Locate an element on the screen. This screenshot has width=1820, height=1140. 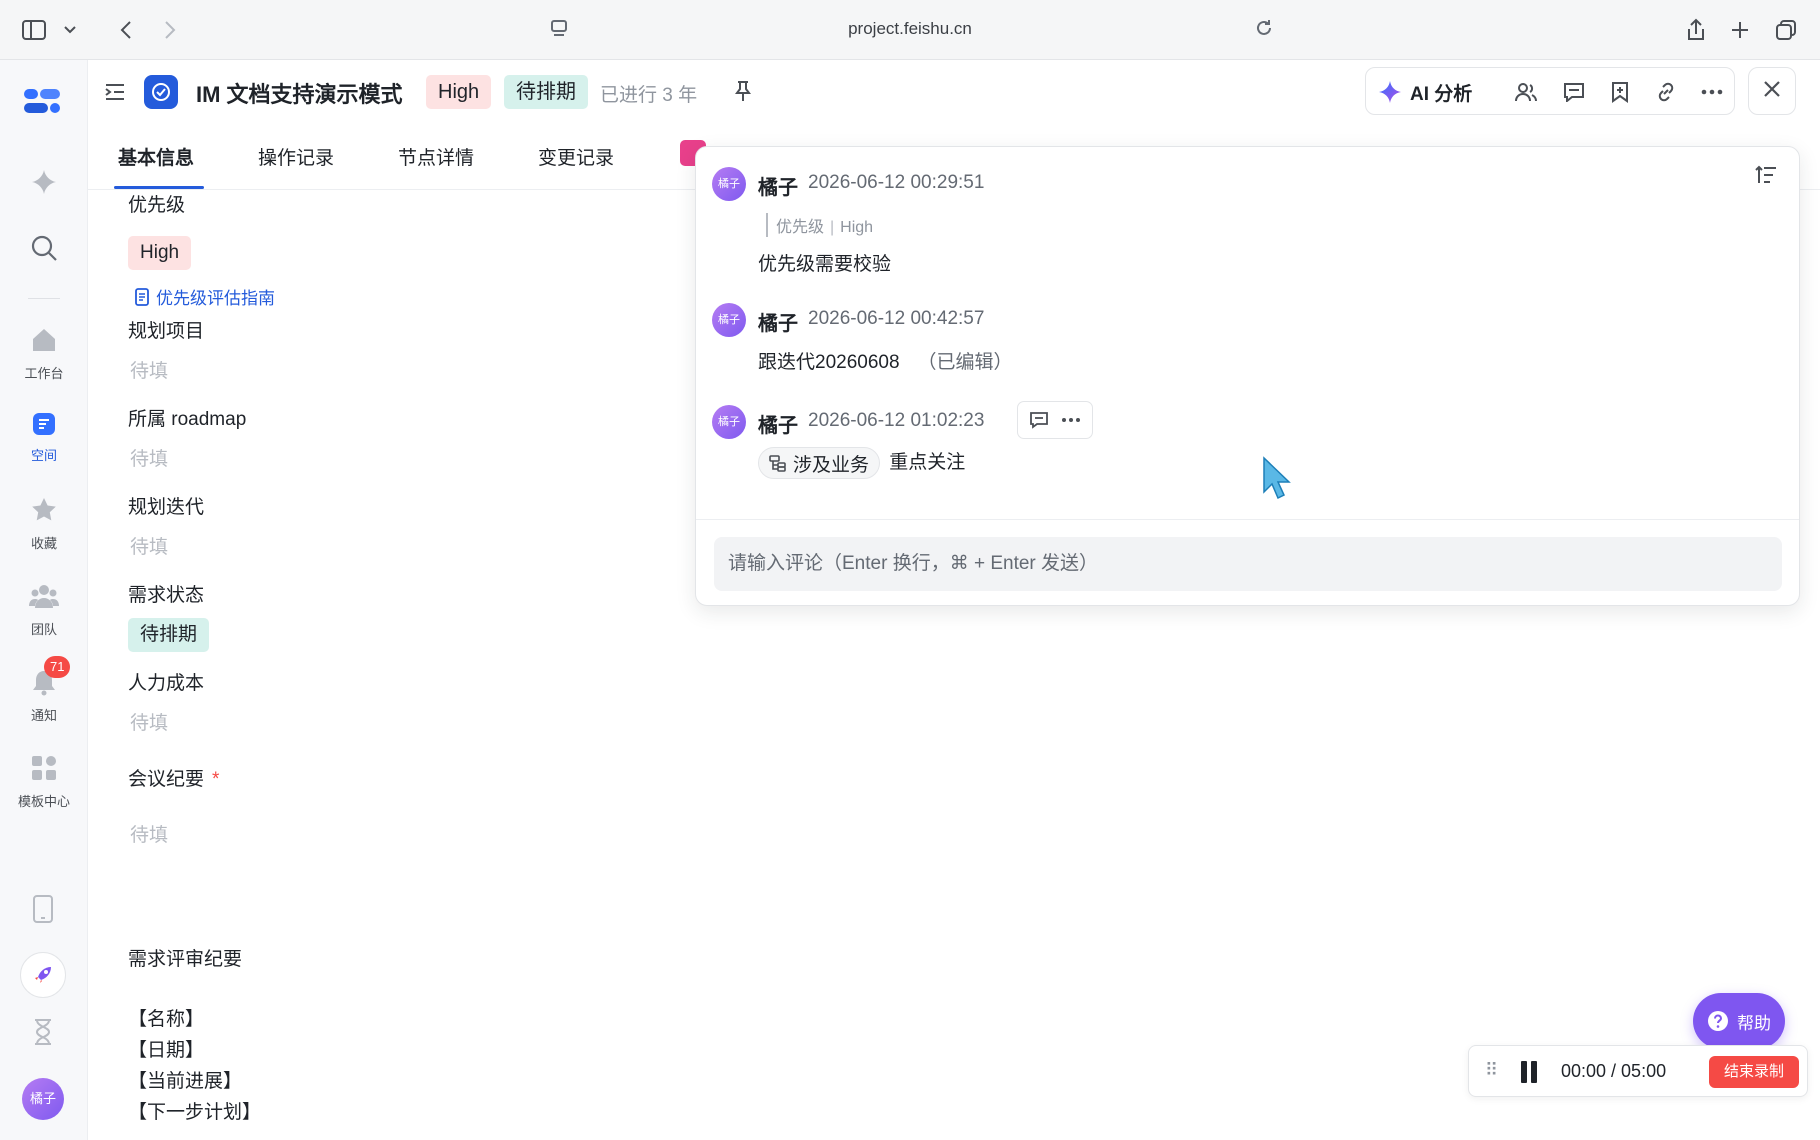
address-bar: project.feishu.cn is located at coordinates (910, 29).